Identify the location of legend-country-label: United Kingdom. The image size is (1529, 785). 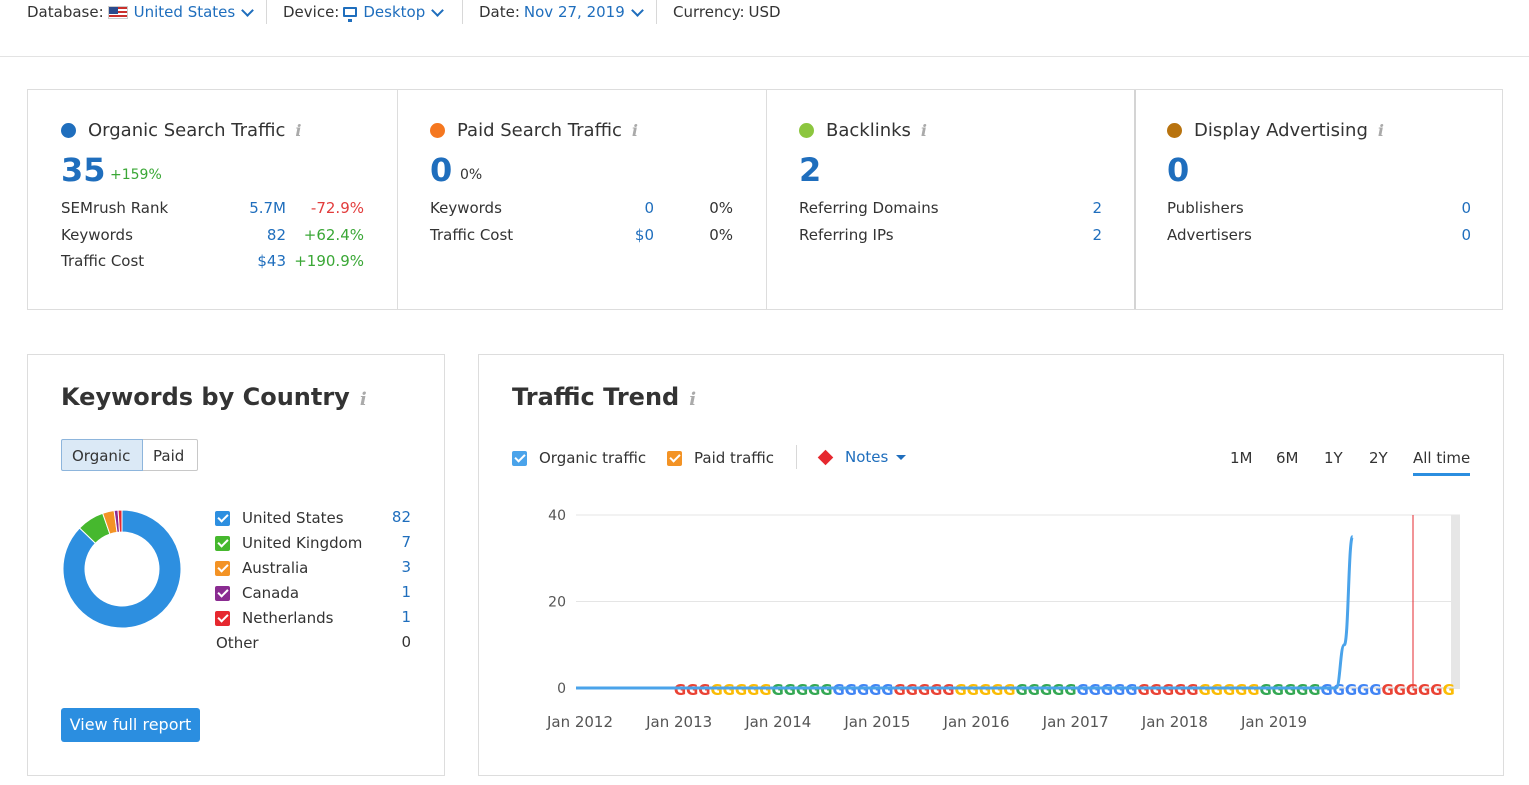
(302, 543).